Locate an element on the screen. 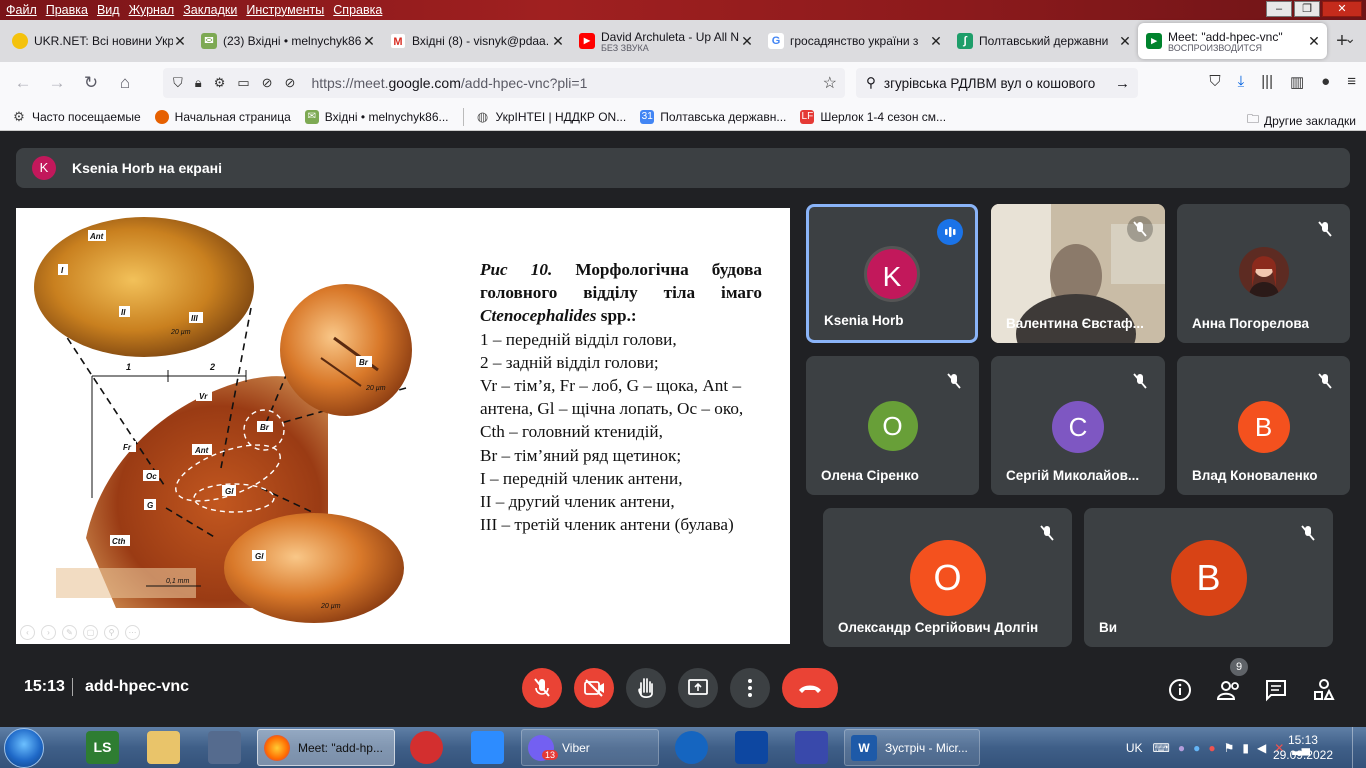 This screenshot has height=768, width=1366. menu-tools: Инструменты is located at coordinates (285, 10).